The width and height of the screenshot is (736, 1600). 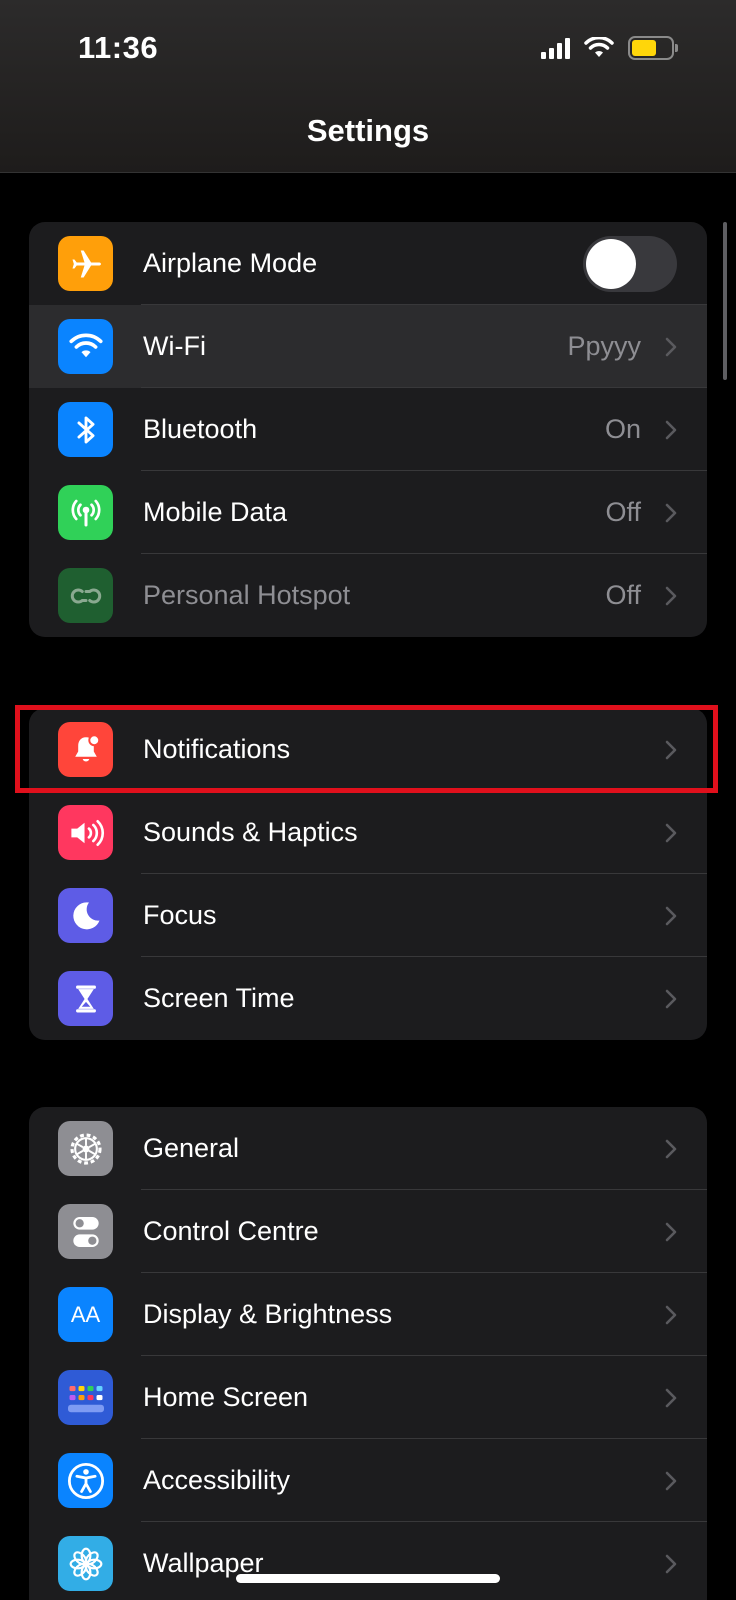 What do you see at coordinates (622, 429) in the screenshot?
I see `settings-row-value: On` at bounding box center [622, 429].